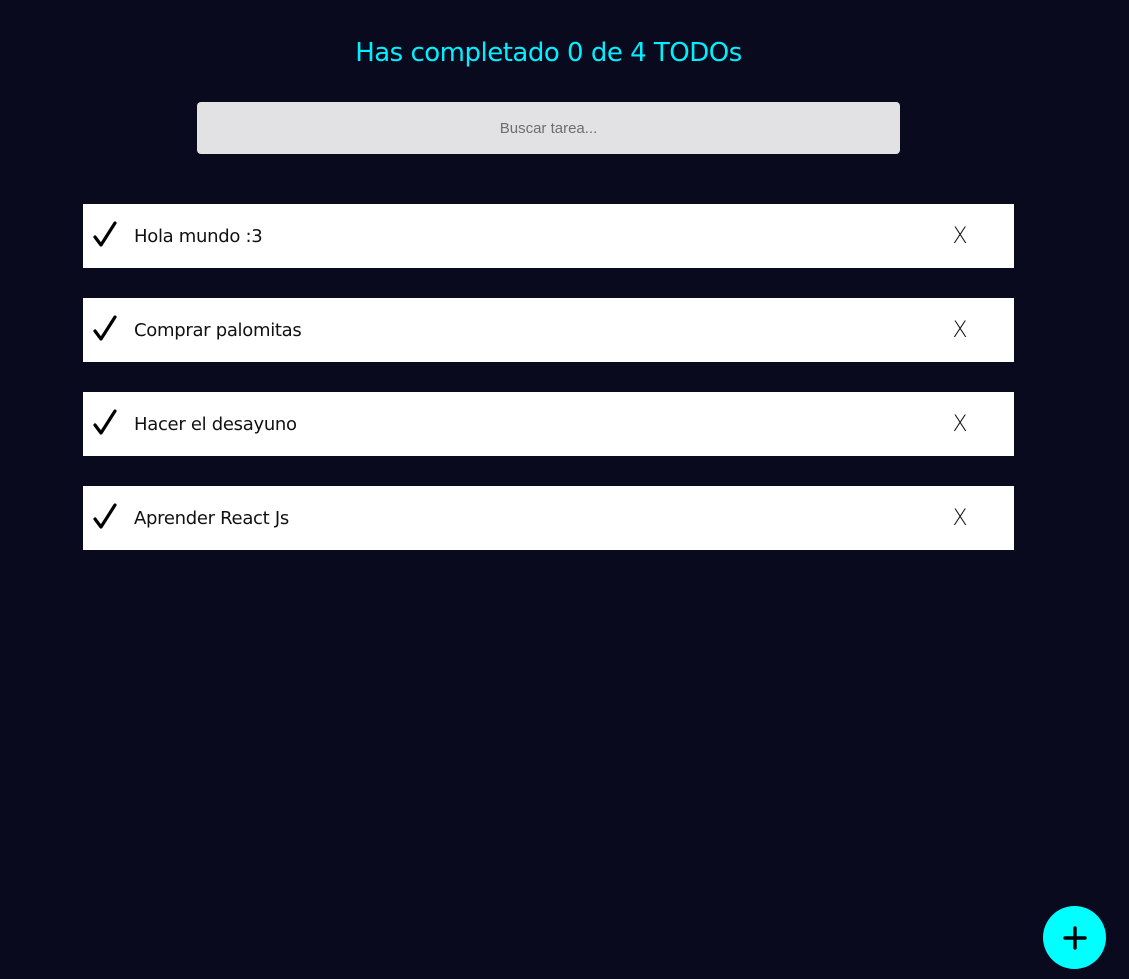 The height and width of the screenshot is (979, 1129). What do you see at coordinates (218, 330) in the screenshot?
I see `todo-text: Comprar palomitas` at bounding box center [218, 330].